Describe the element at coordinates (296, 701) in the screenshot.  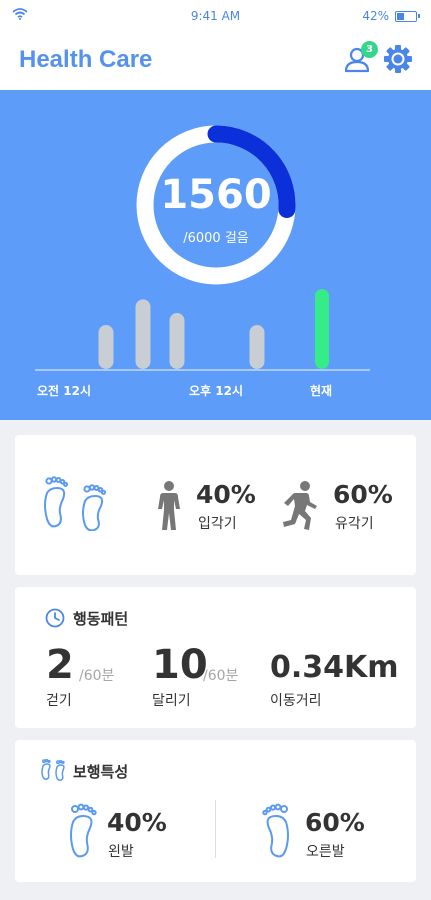
I see `distance-label: 이동거리` at that location.